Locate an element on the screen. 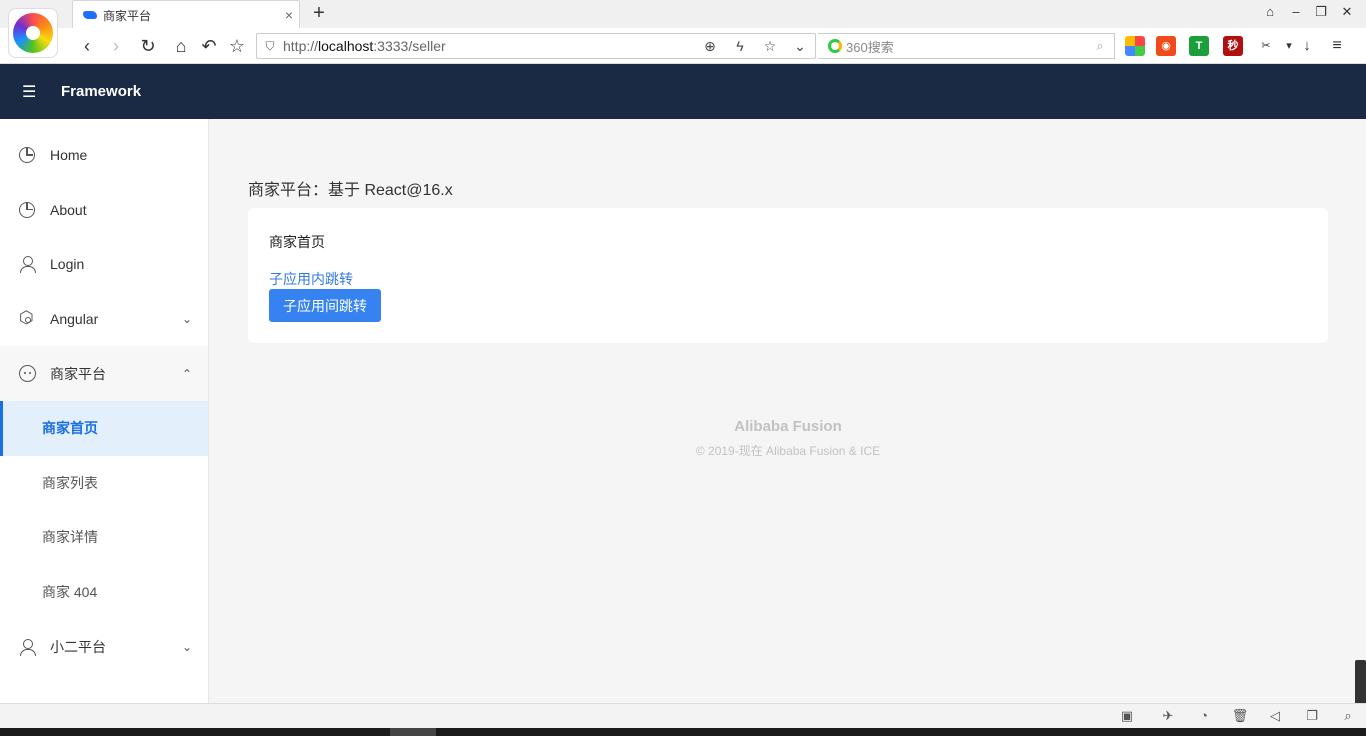 This screenshot has width=1366, height=736. home-icon: ⌂ is located at coordinates (181, 46).